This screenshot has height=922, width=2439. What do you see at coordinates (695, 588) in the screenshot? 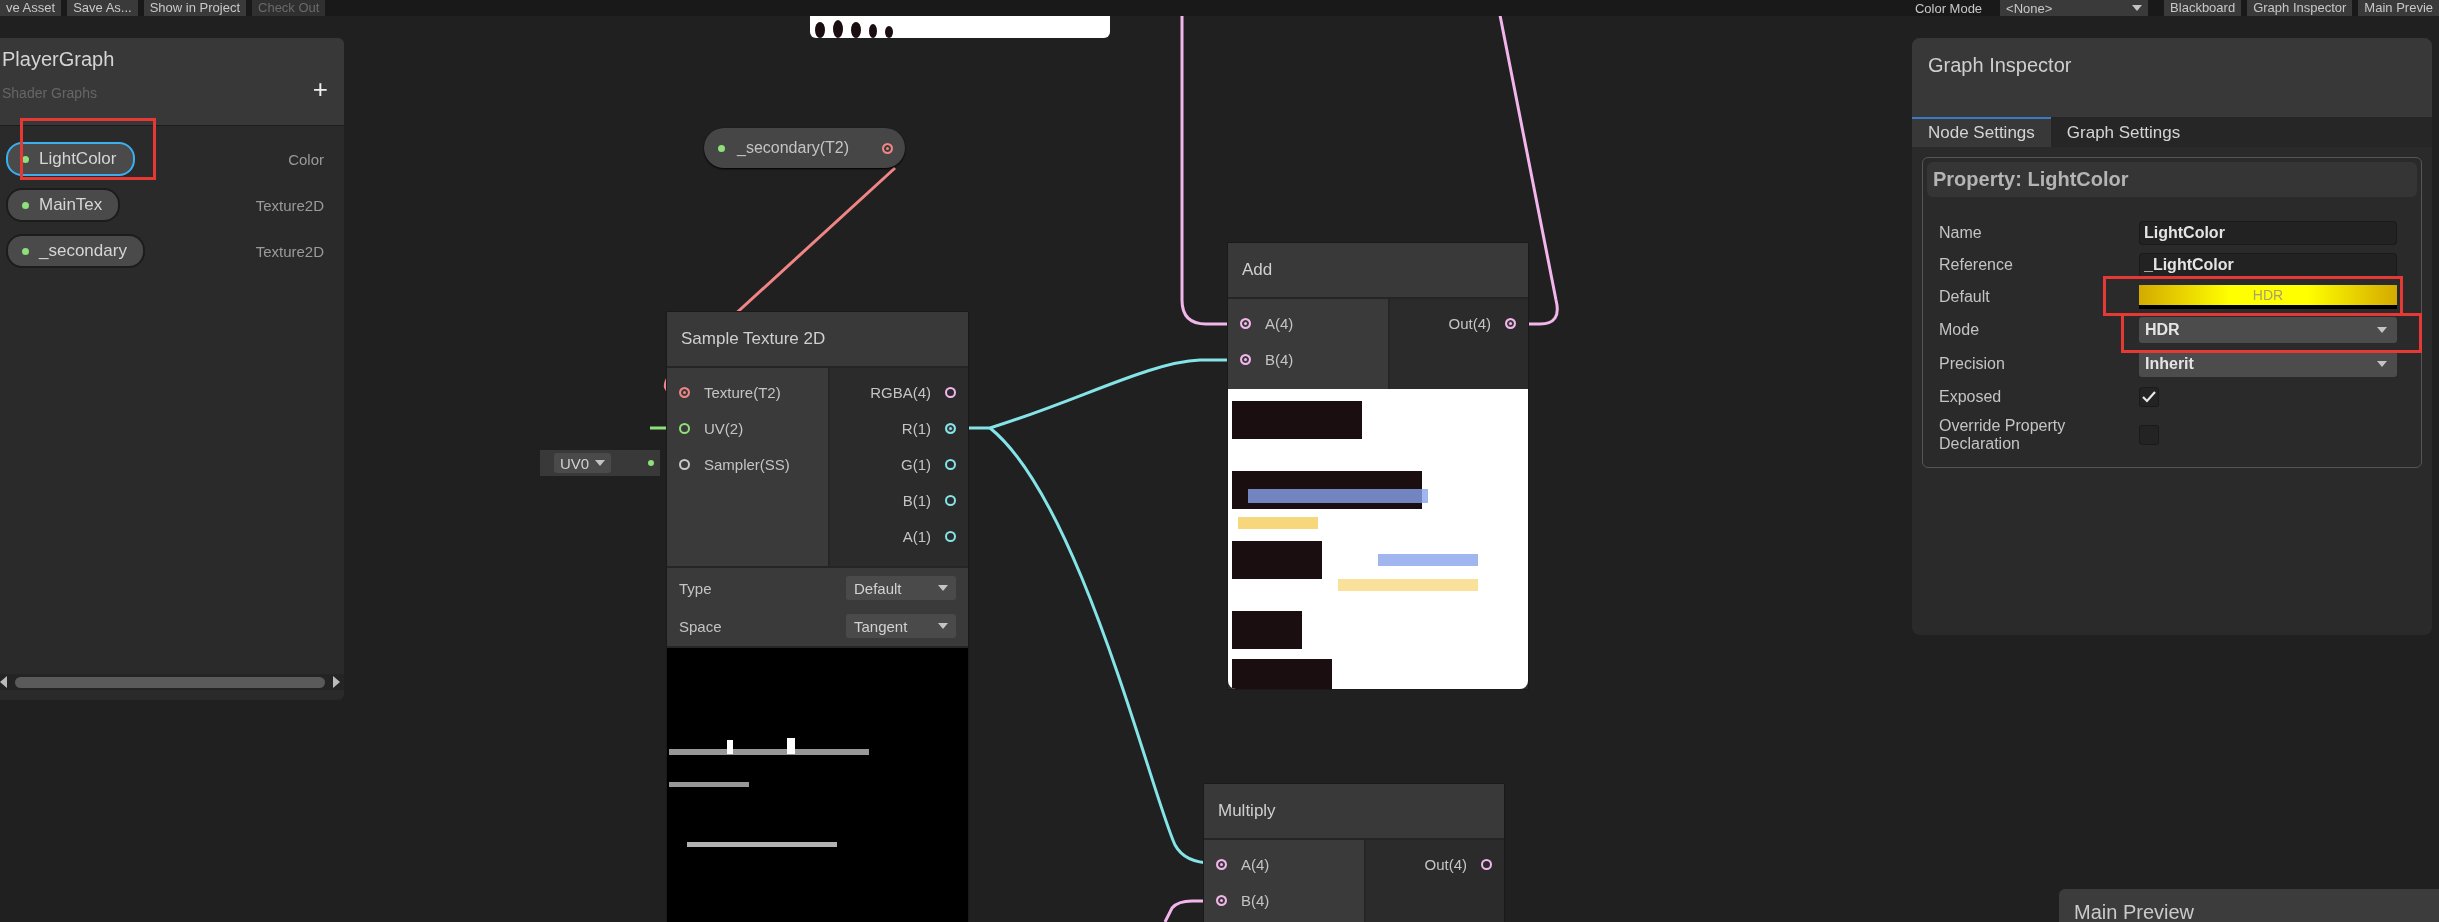
I see `setting-label: Type` at bounding box center [695, 588].